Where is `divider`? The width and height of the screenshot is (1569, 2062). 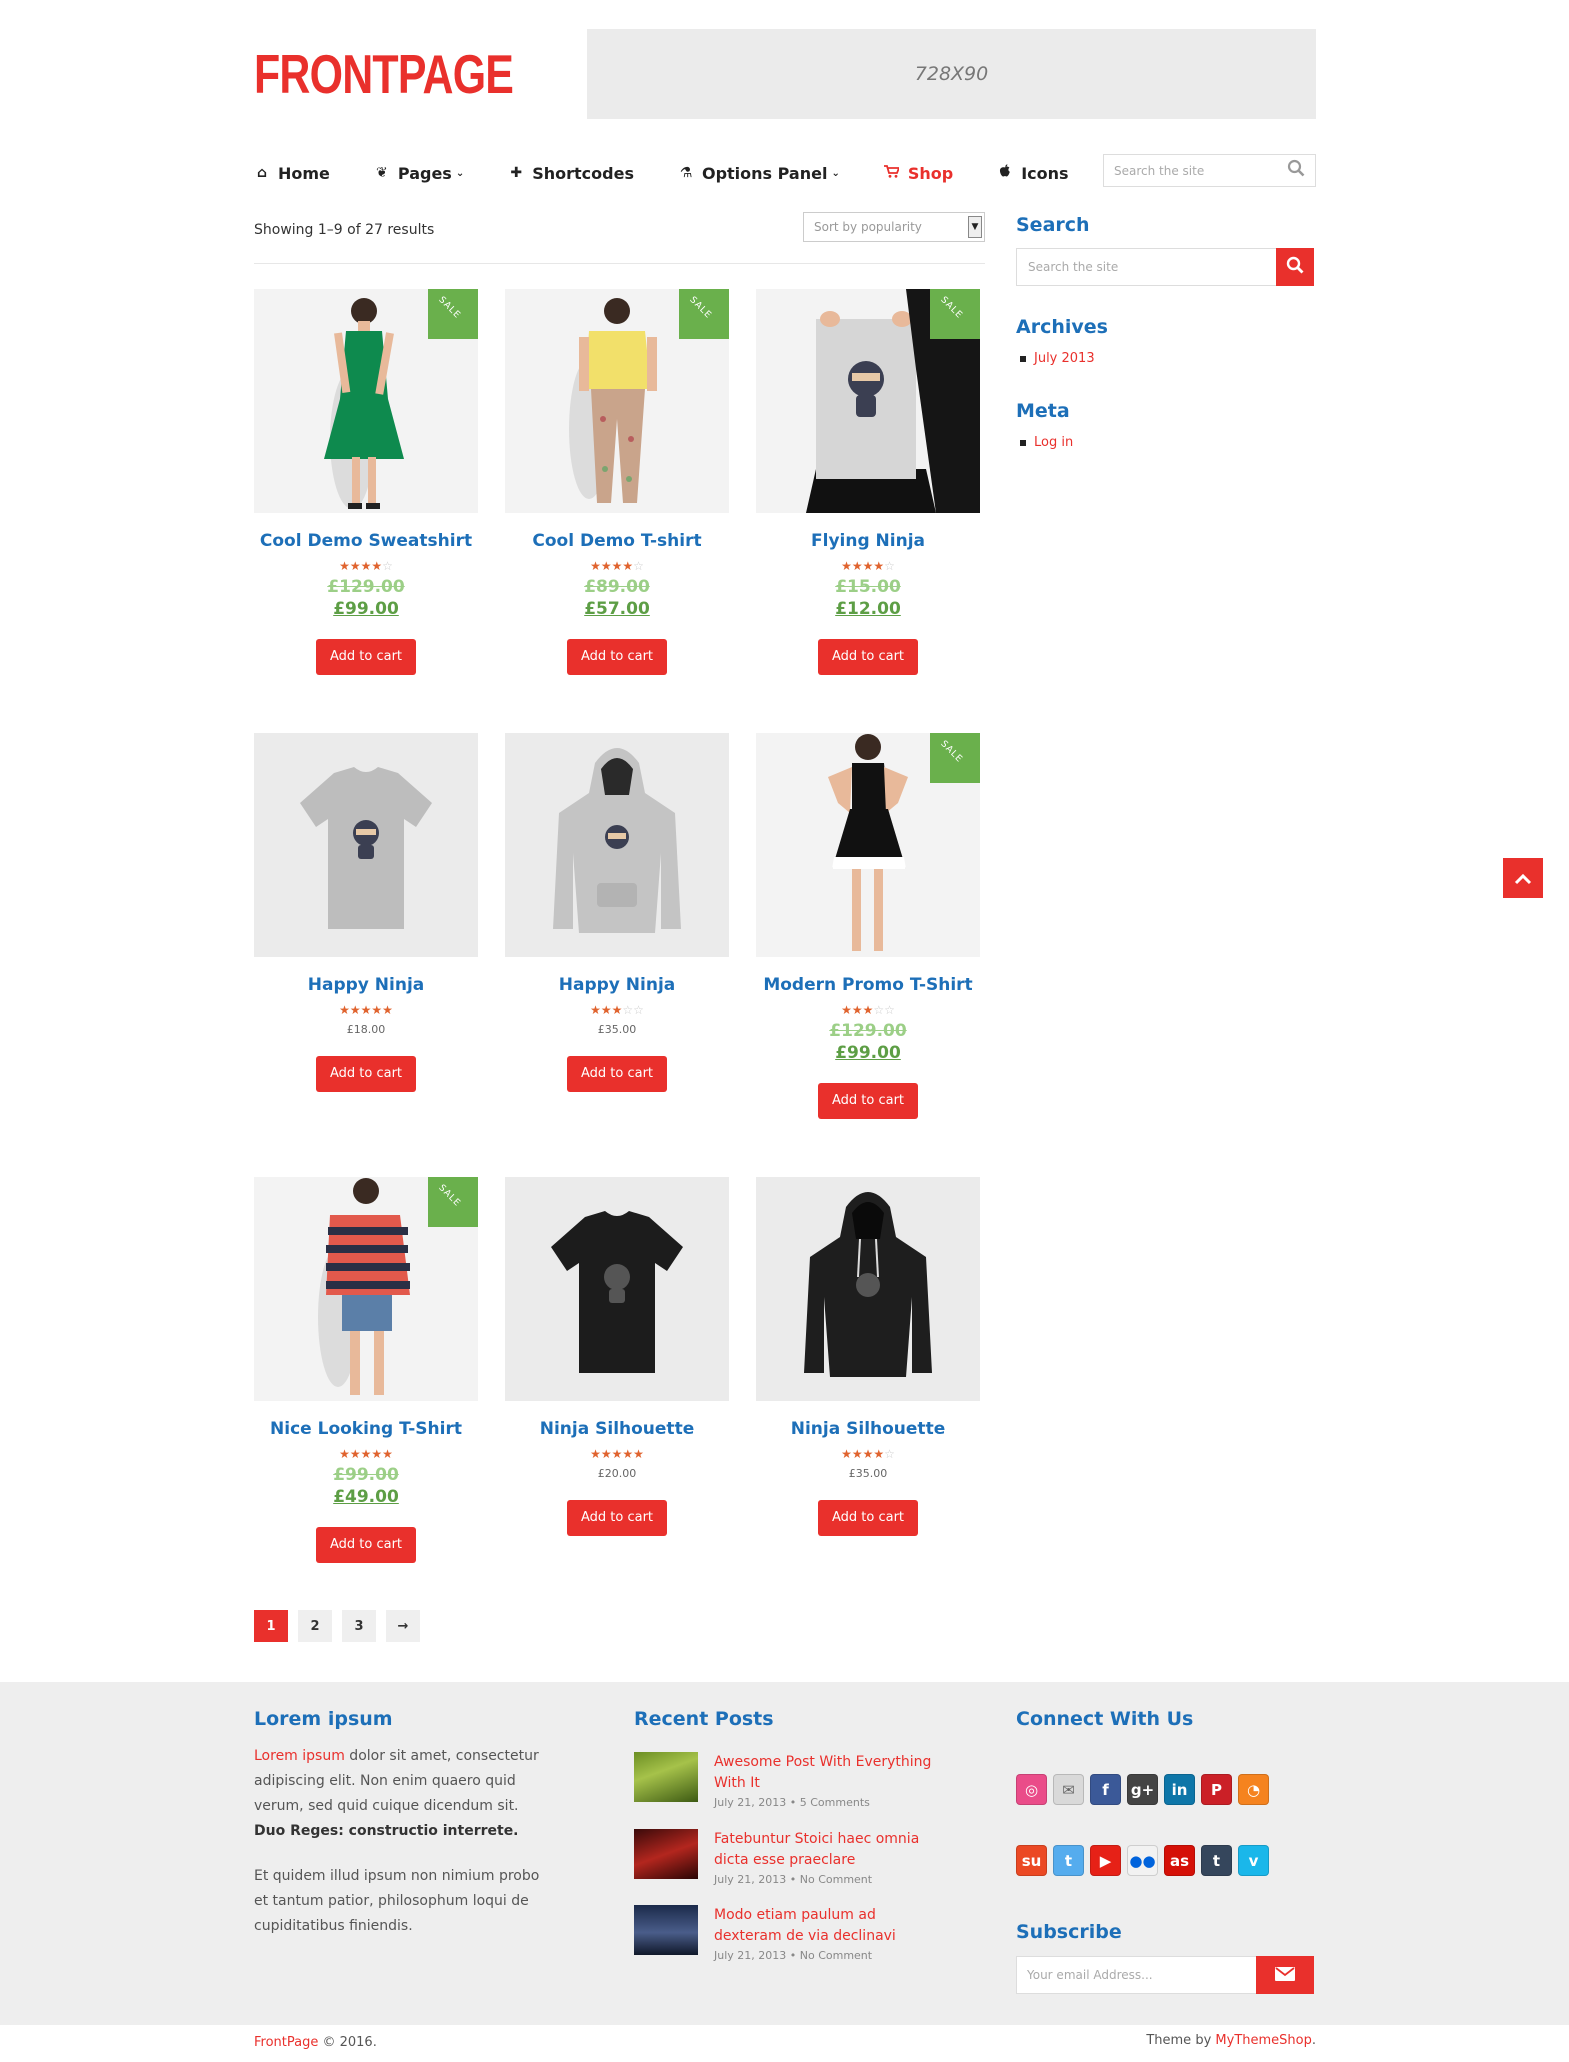 divider is located at coordinates (619, 263).